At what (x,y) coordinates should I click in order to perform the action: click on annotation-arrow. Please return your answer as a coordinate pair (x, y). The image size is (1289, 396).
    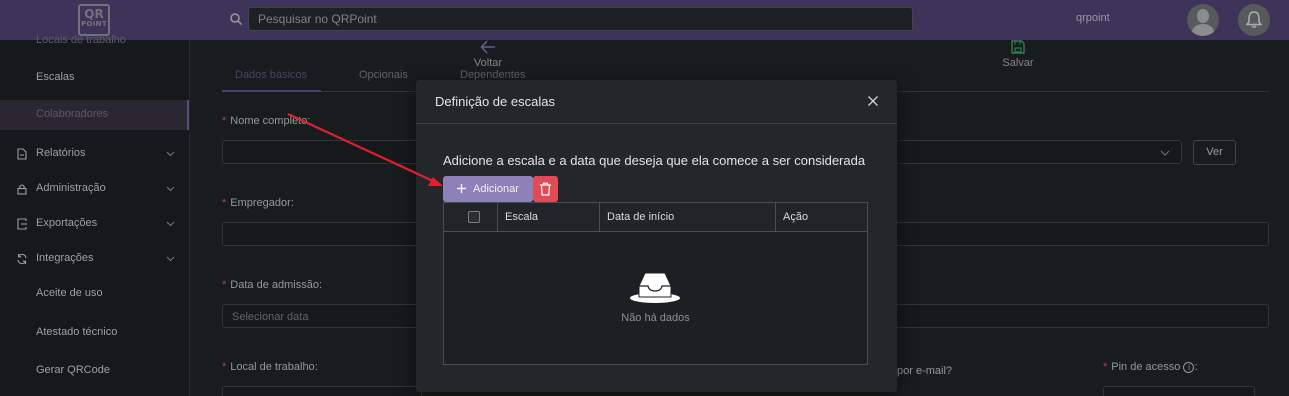
    Looking at the image, I should click on (365, 149).